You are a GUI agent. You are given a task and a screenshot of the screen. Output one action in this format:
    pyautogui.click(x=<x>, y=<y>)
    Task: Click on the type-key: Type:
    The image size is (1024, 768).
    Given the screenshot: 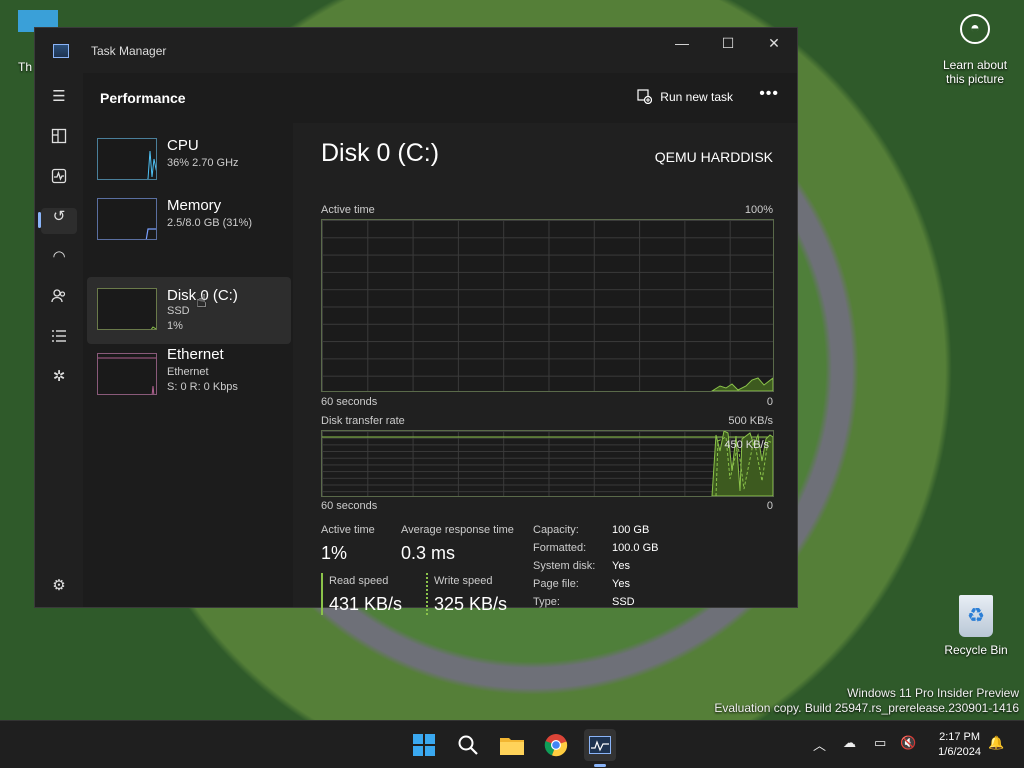 What is the action you would take?
    pyautogui.click(x=546, y=602)
    